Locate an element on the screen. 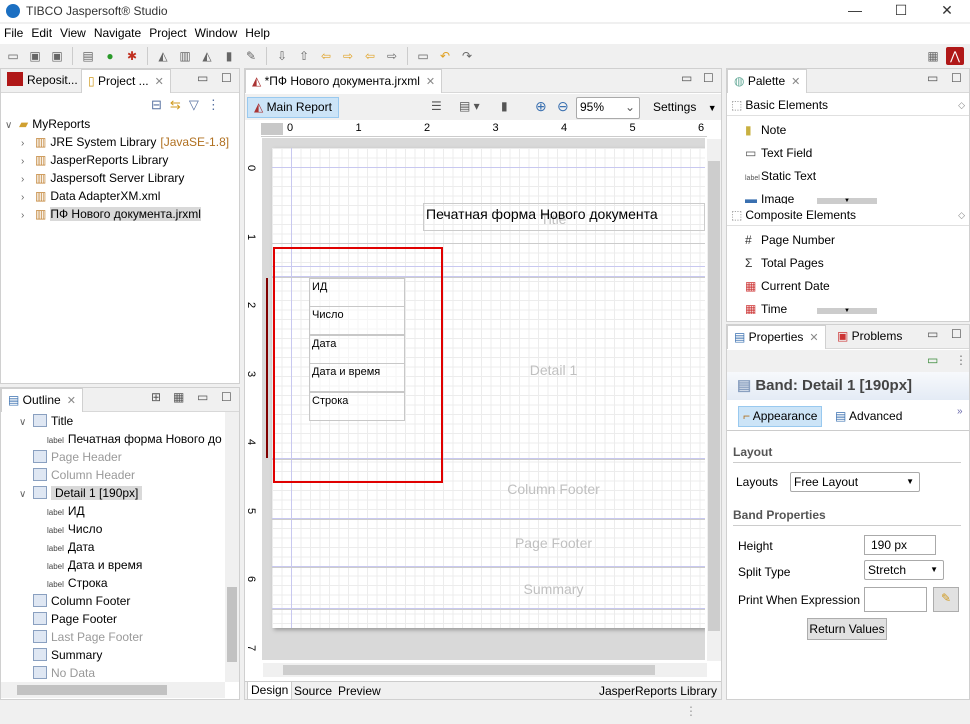 Image resolution: width=970 pixels, height=724 pixels. filter-icon: ▽ is located at coordinates (198, 104).